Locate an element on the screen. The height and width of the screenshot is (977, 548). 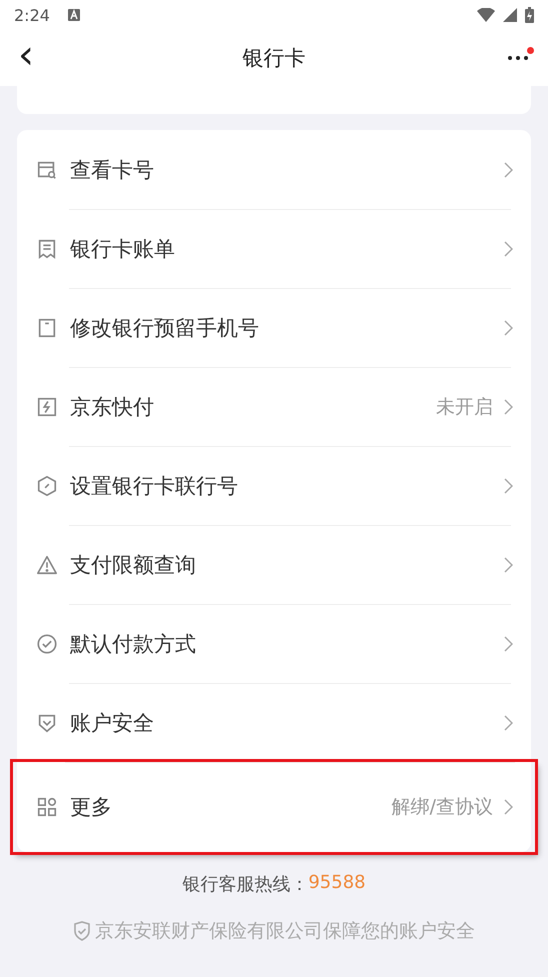
wifi-icon is located at coordinates (486, 15).